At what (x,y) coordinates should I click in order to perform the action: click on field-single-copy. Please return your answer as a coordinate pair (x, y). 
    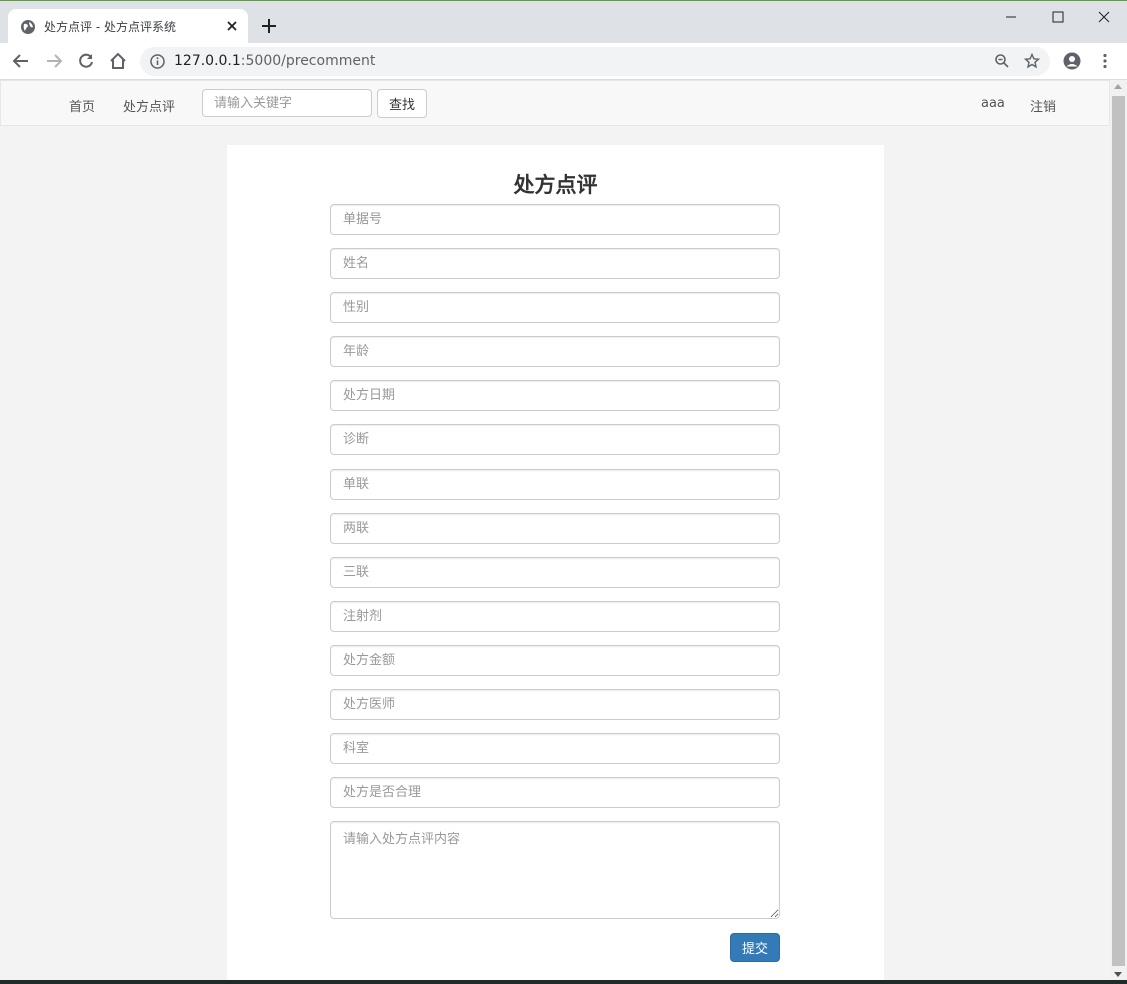
    Looking at the image, I should click on (555, 484).